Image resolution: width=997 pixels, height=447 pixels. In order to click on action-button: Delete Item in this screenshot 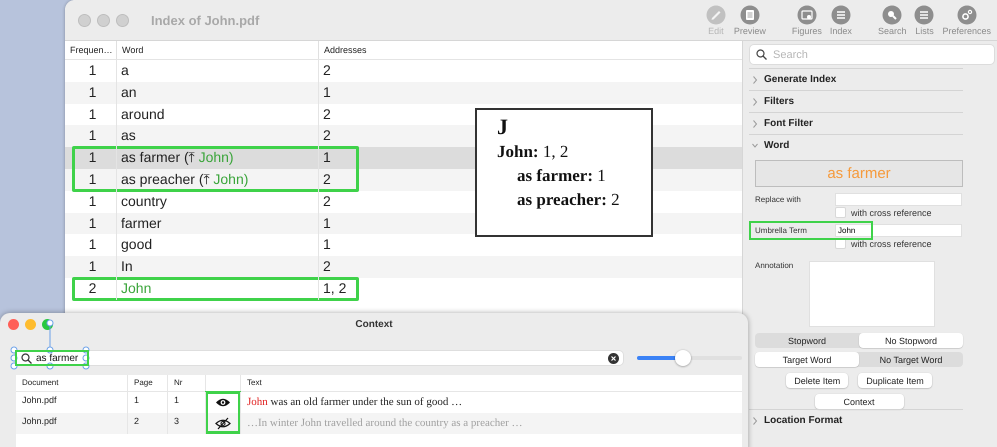, I will do `click(817, 380)`.